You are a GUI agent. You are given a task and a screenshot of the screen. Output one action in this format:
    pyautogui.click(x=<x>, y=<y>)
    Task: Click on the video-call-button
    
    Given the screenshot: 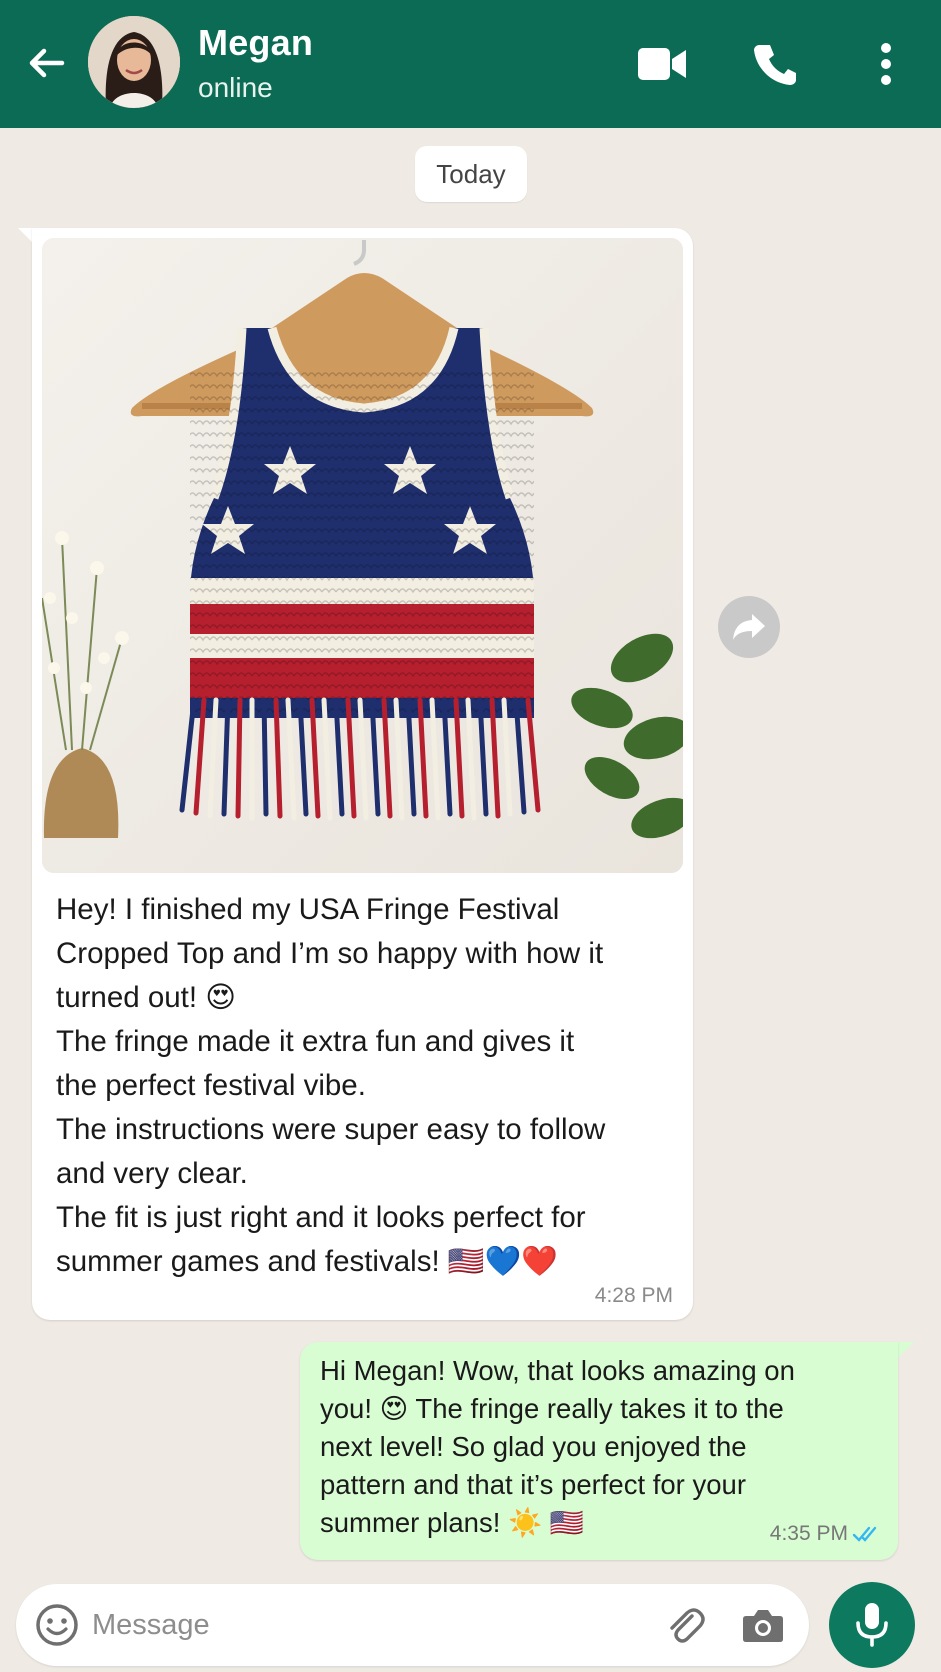 What is the action you would take?
    pyautogui.click(x=662, y=64)
    